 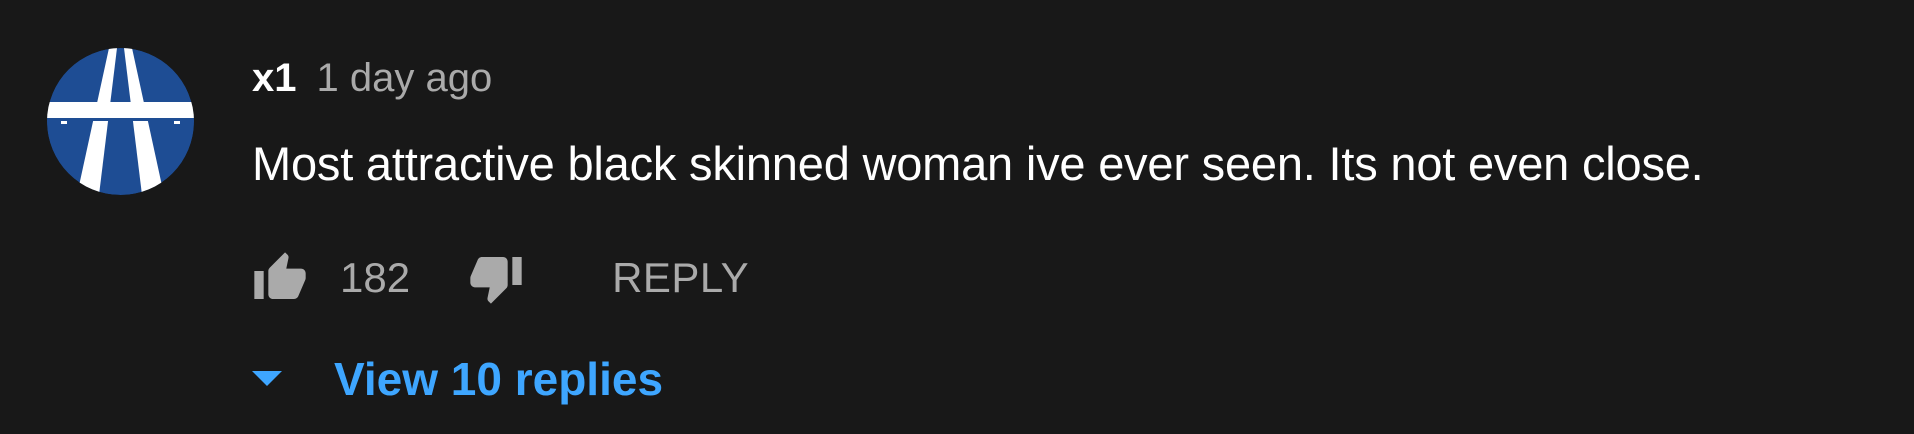 What do you see at coordinates (267, 379) in the screenshot?
I see `caret-down-icon` at bounding box center [267, 379].